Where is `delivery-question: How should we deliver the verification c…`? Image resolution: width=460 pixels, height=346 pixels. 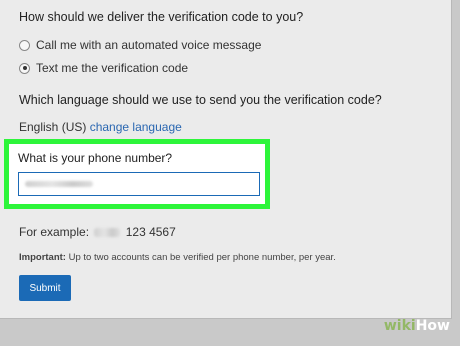
delivery-question: How should we deliver the verification c… is located at coordinates (161, 17).